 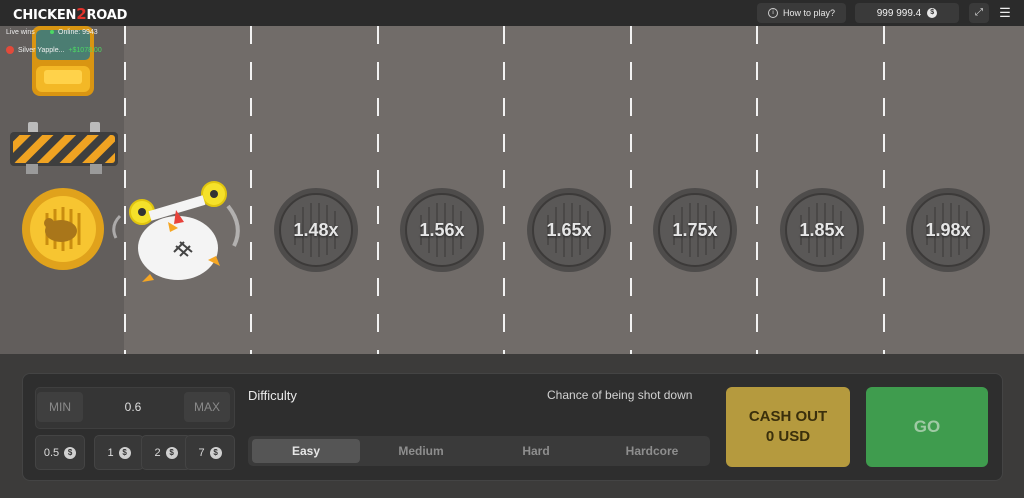 I want to click on chip-value: 1, so click(x=110, y=452).